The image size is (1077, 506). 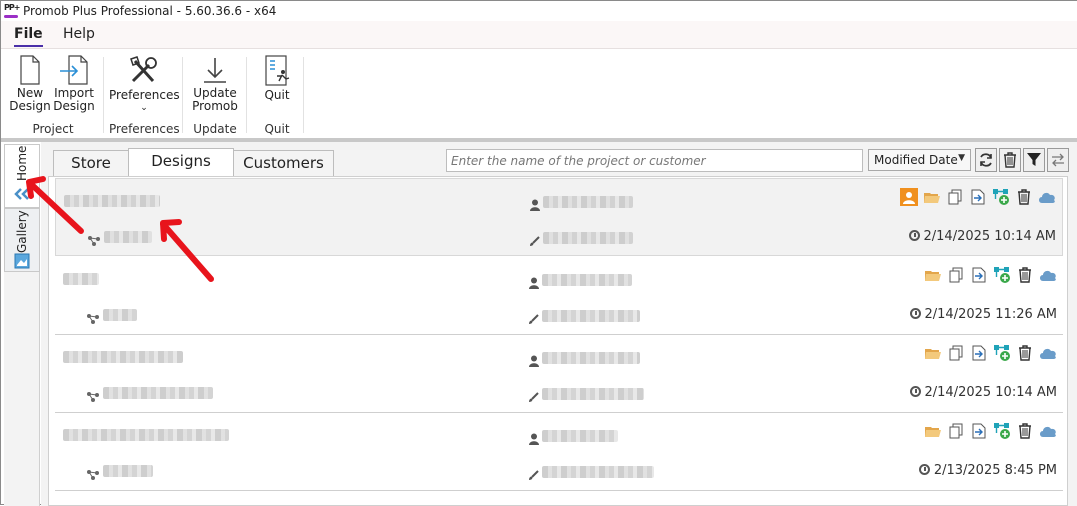 I want to click on swap-arrows-icon, so click(x=1058, y=160).